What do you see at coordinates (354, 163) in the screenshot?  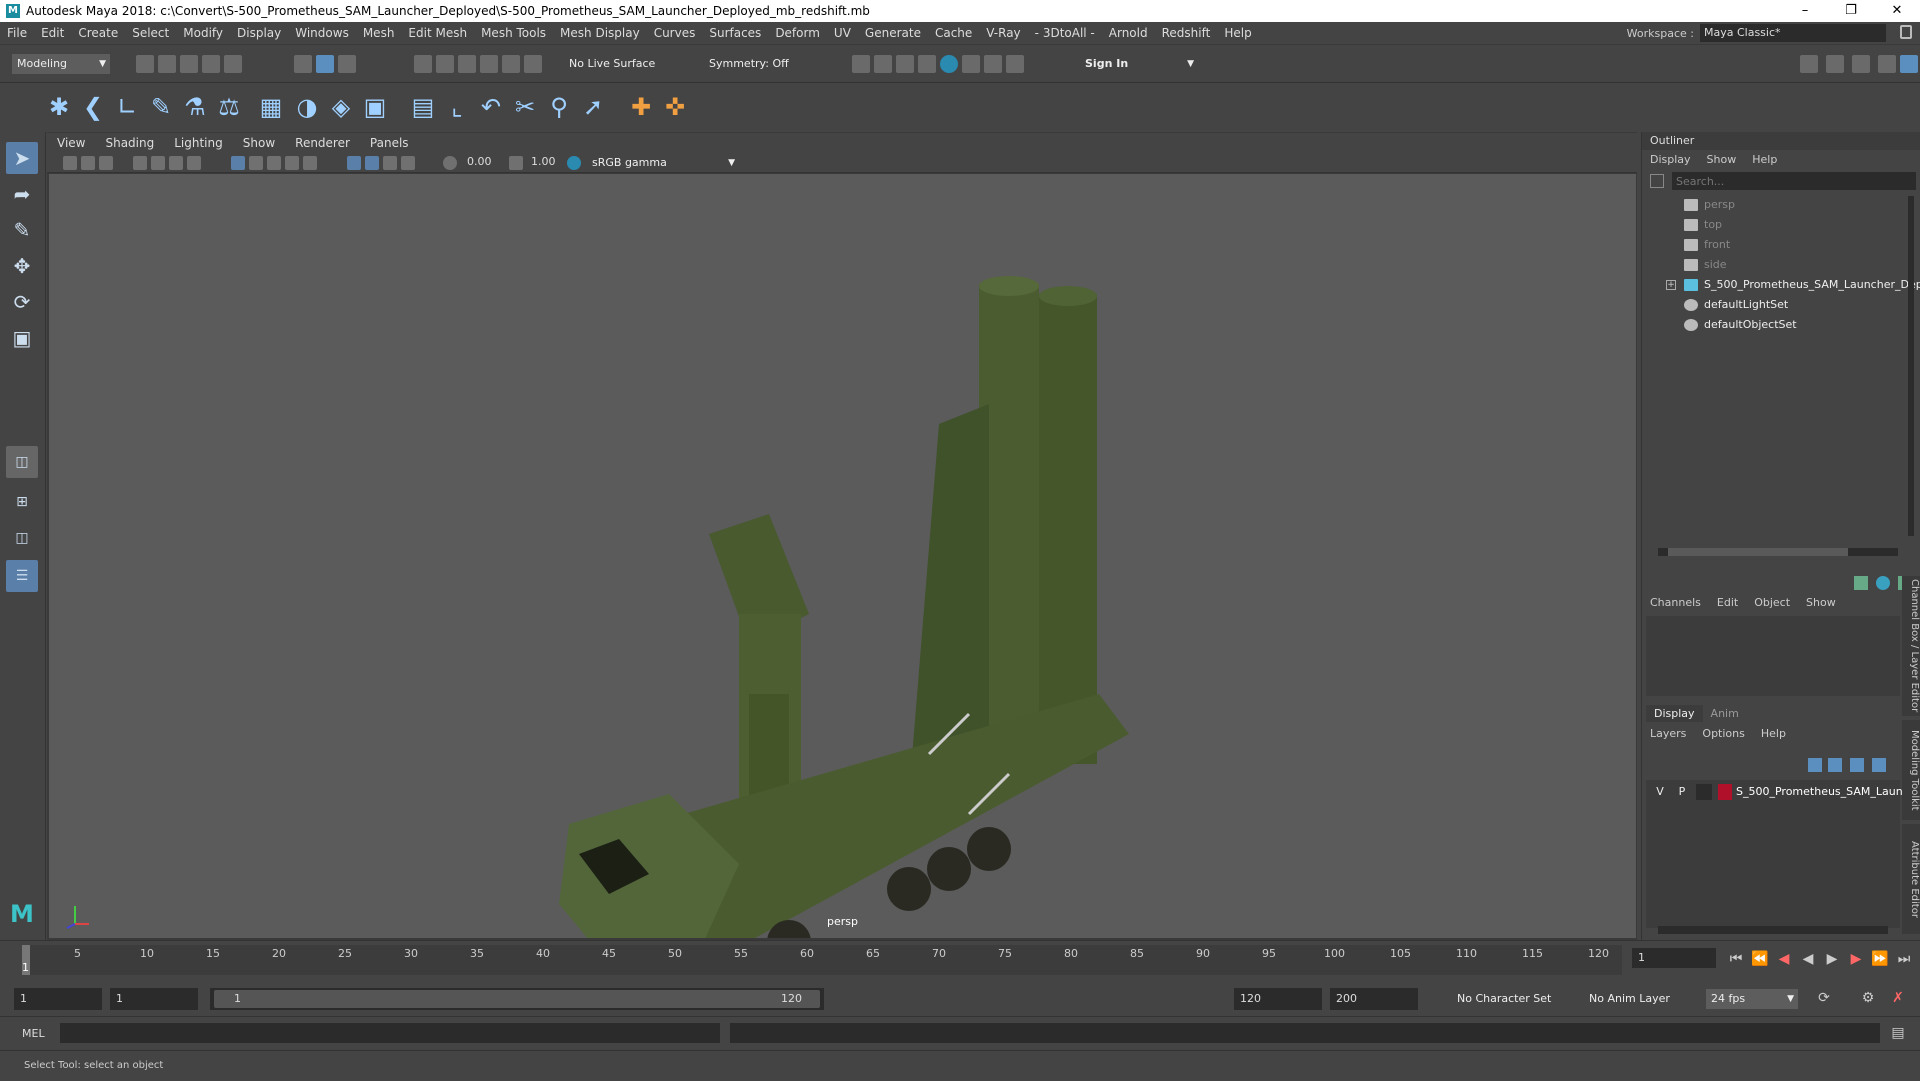 I see `isolate-select-icon` at bounding box center [354, 163].